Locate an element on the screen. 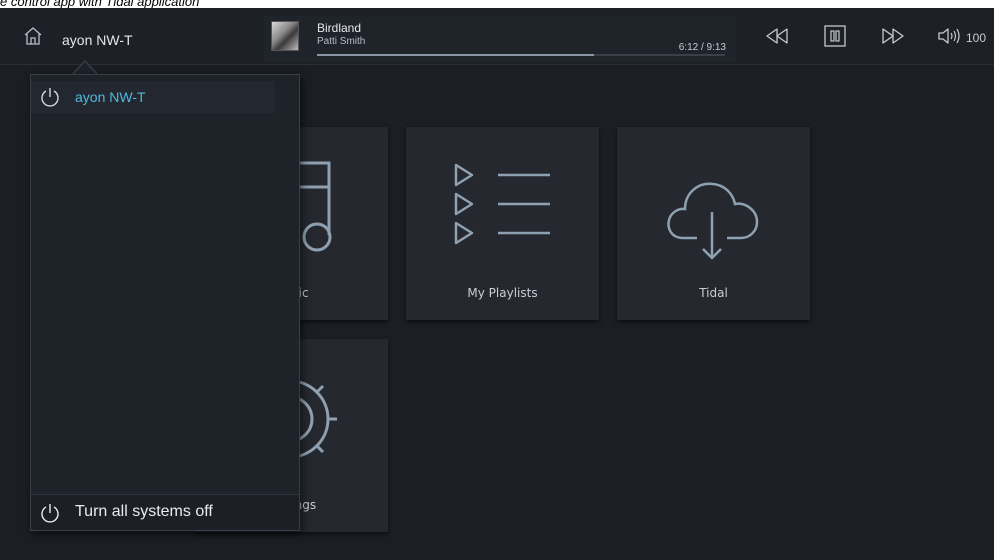 The width and height of the screenshot is (994, 560). playlist-icon is located at coordinates (502, 204).